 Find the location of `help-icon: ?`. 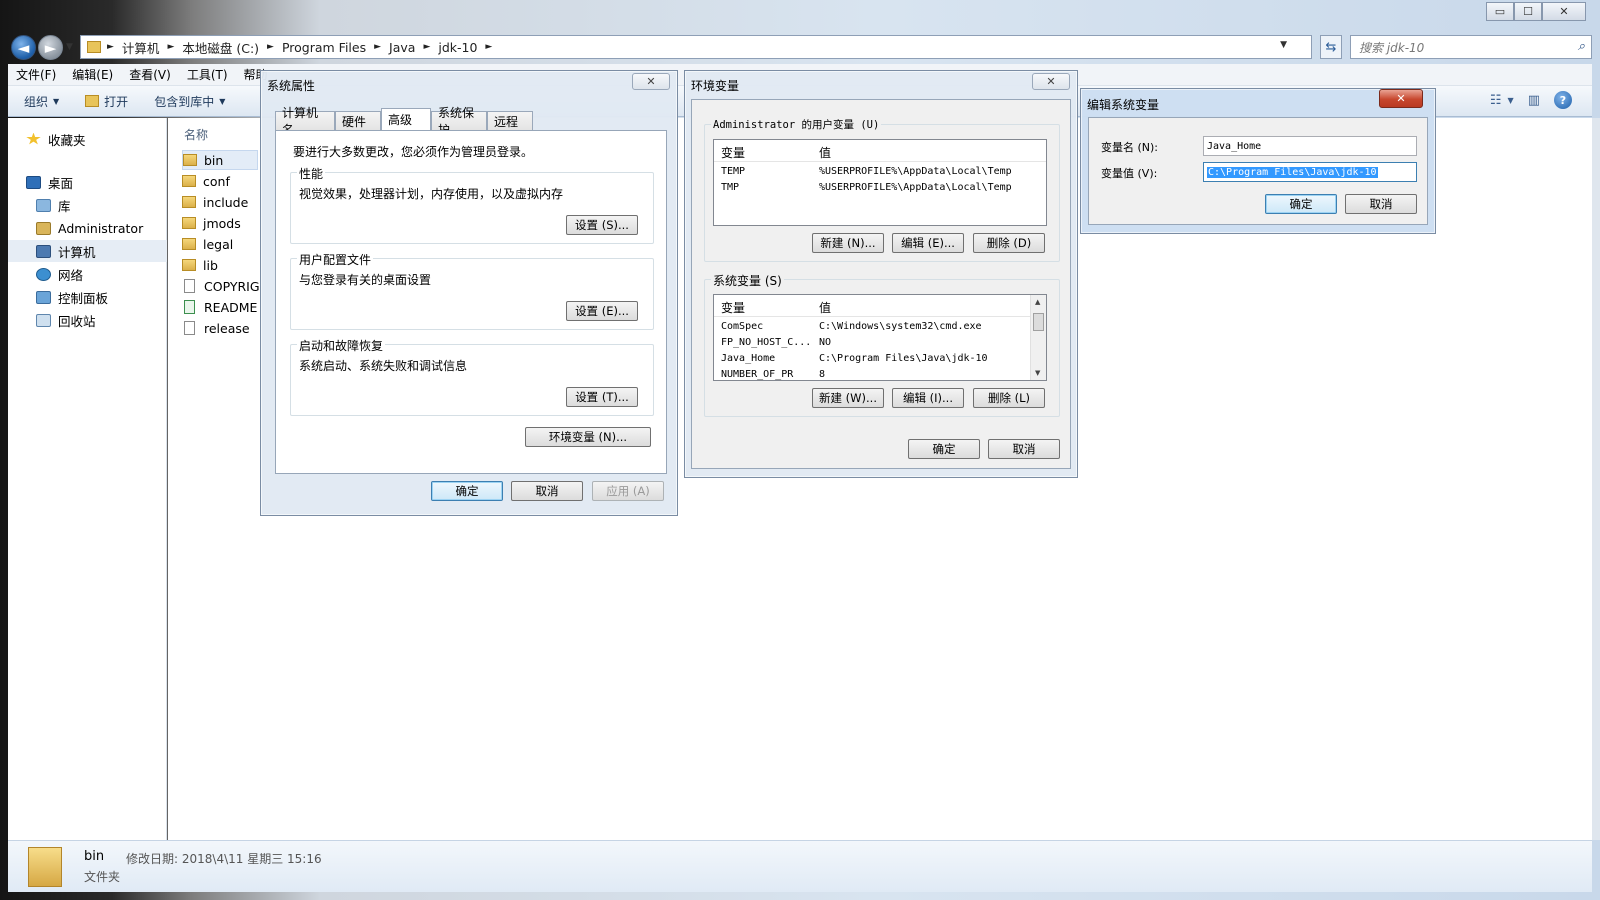

help-icon: ? is located at coordinates (1563, 100).